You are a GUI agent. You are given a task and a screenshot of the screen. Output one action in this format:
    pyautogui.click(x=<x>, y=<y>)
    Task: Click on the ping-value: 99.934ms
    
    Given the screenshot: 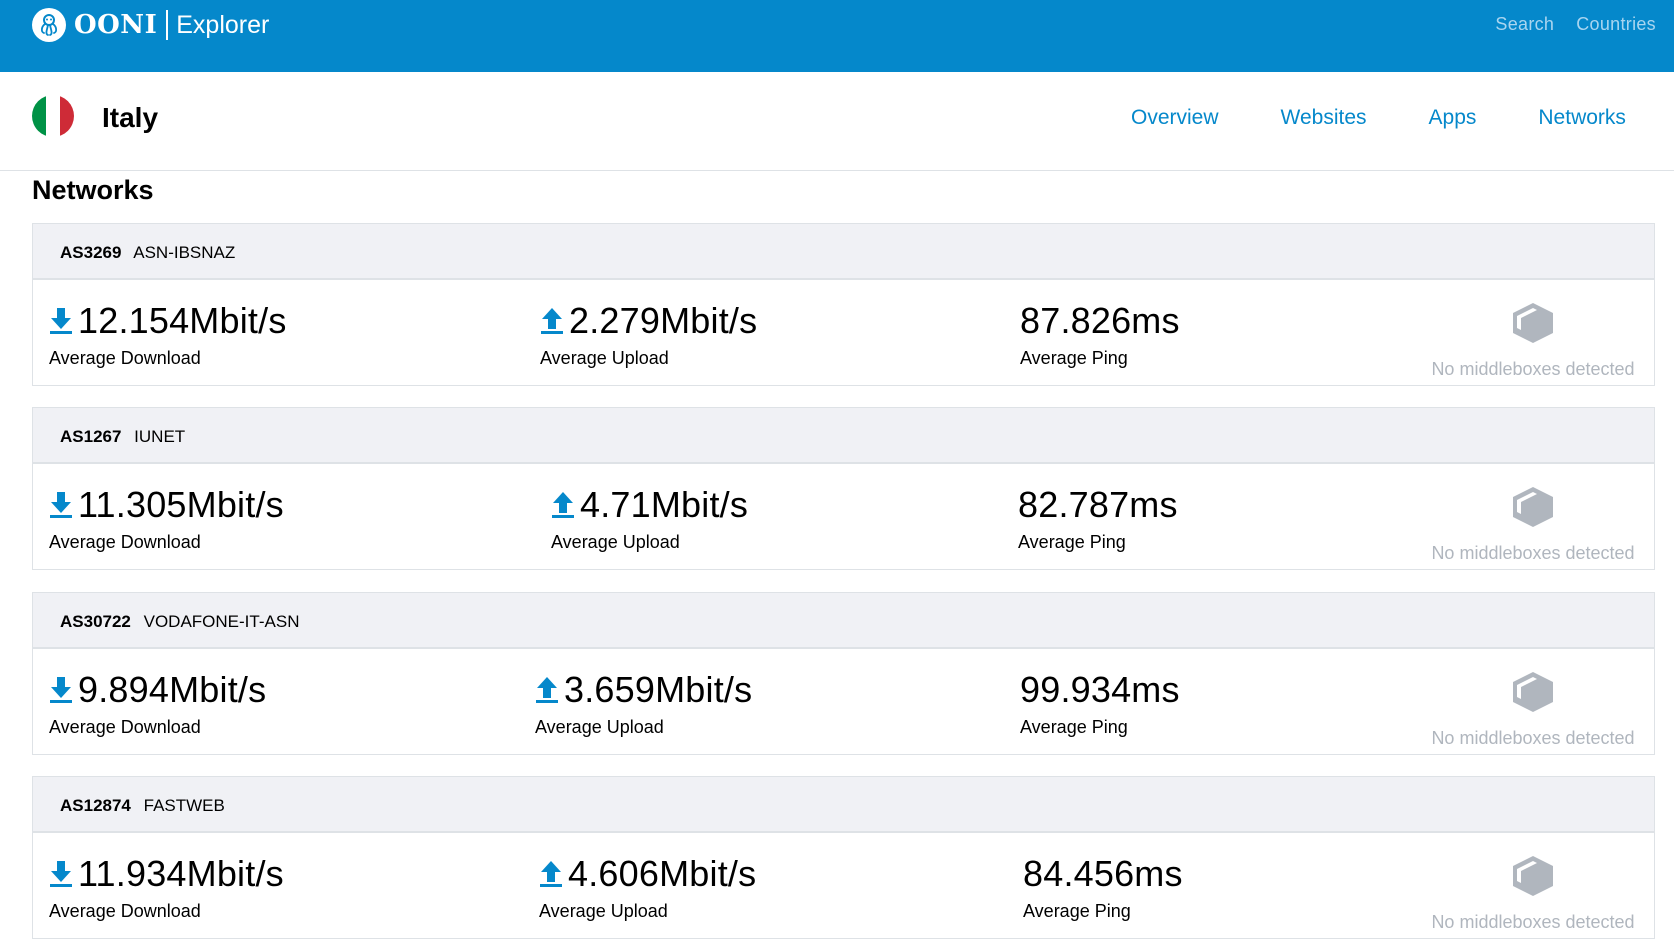 What is the action you would take?
    pyautogui.click(x=1100, y=689)
    